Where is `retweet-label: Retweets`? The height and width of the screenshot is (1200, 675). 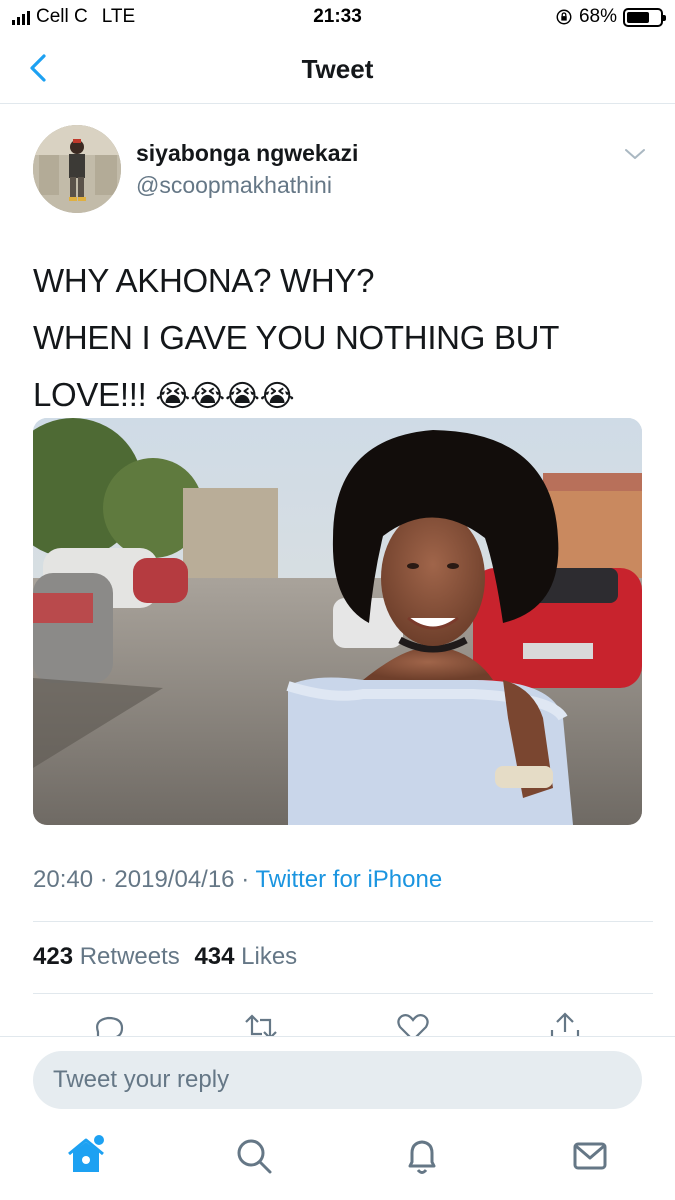 retweet-label: Retweets is located at coordinates (129, 956).